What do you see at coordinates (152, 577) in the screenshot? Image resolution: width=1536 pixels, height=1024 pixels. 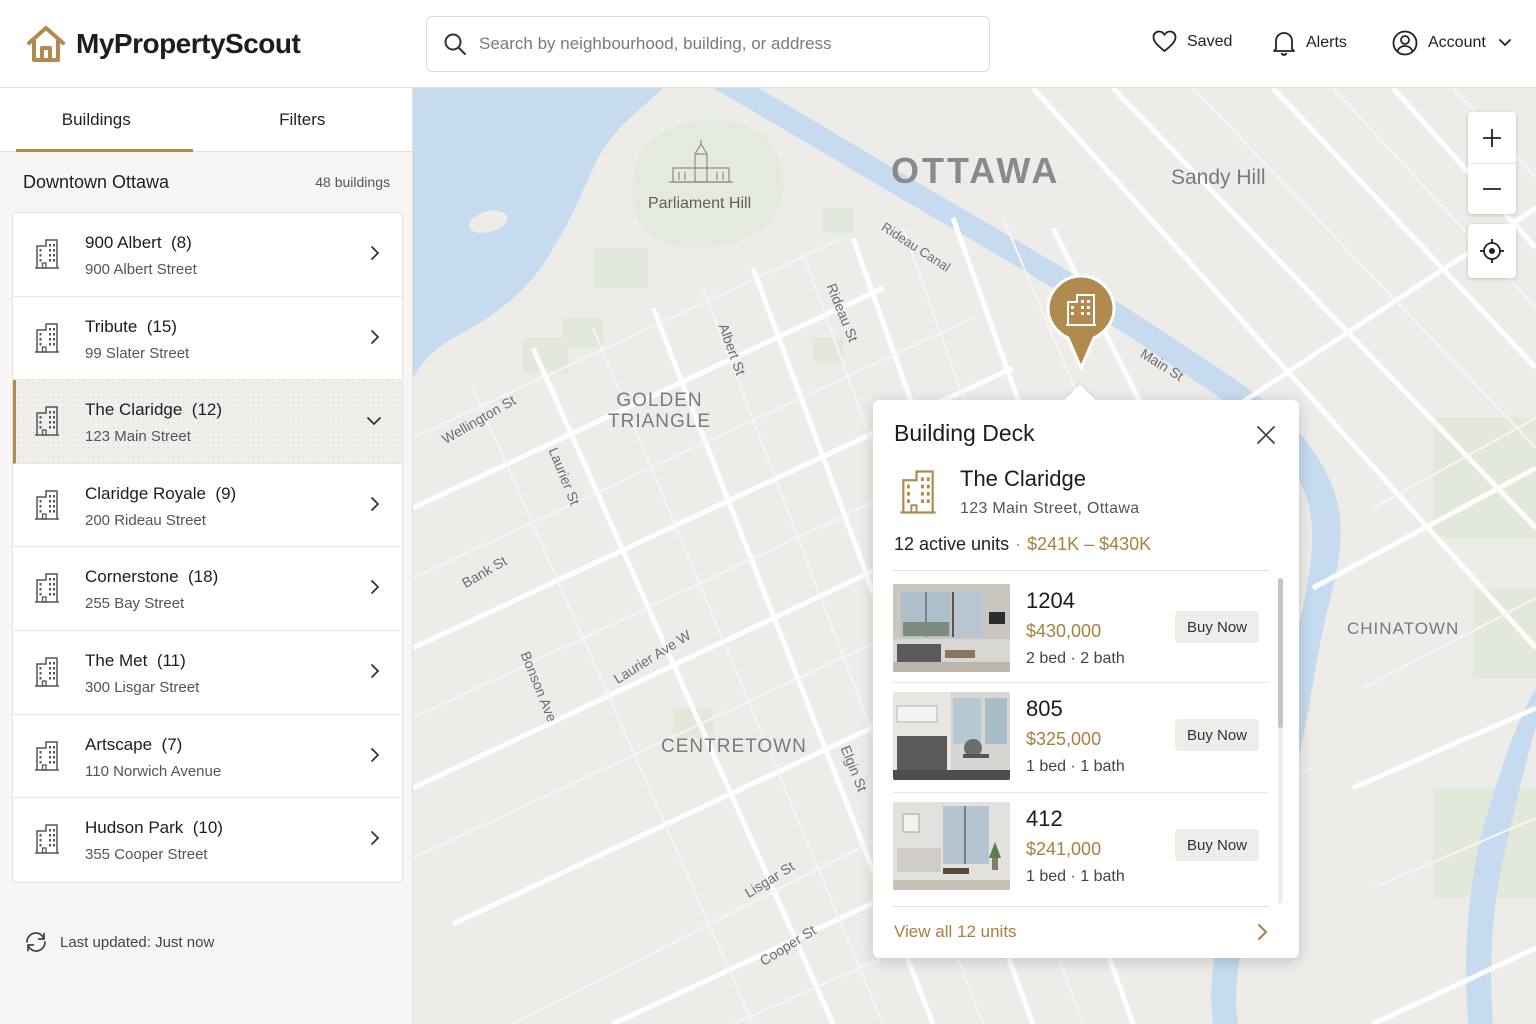 I see `building-name: Cornerstone (18)` at bounding box center [152, 577].